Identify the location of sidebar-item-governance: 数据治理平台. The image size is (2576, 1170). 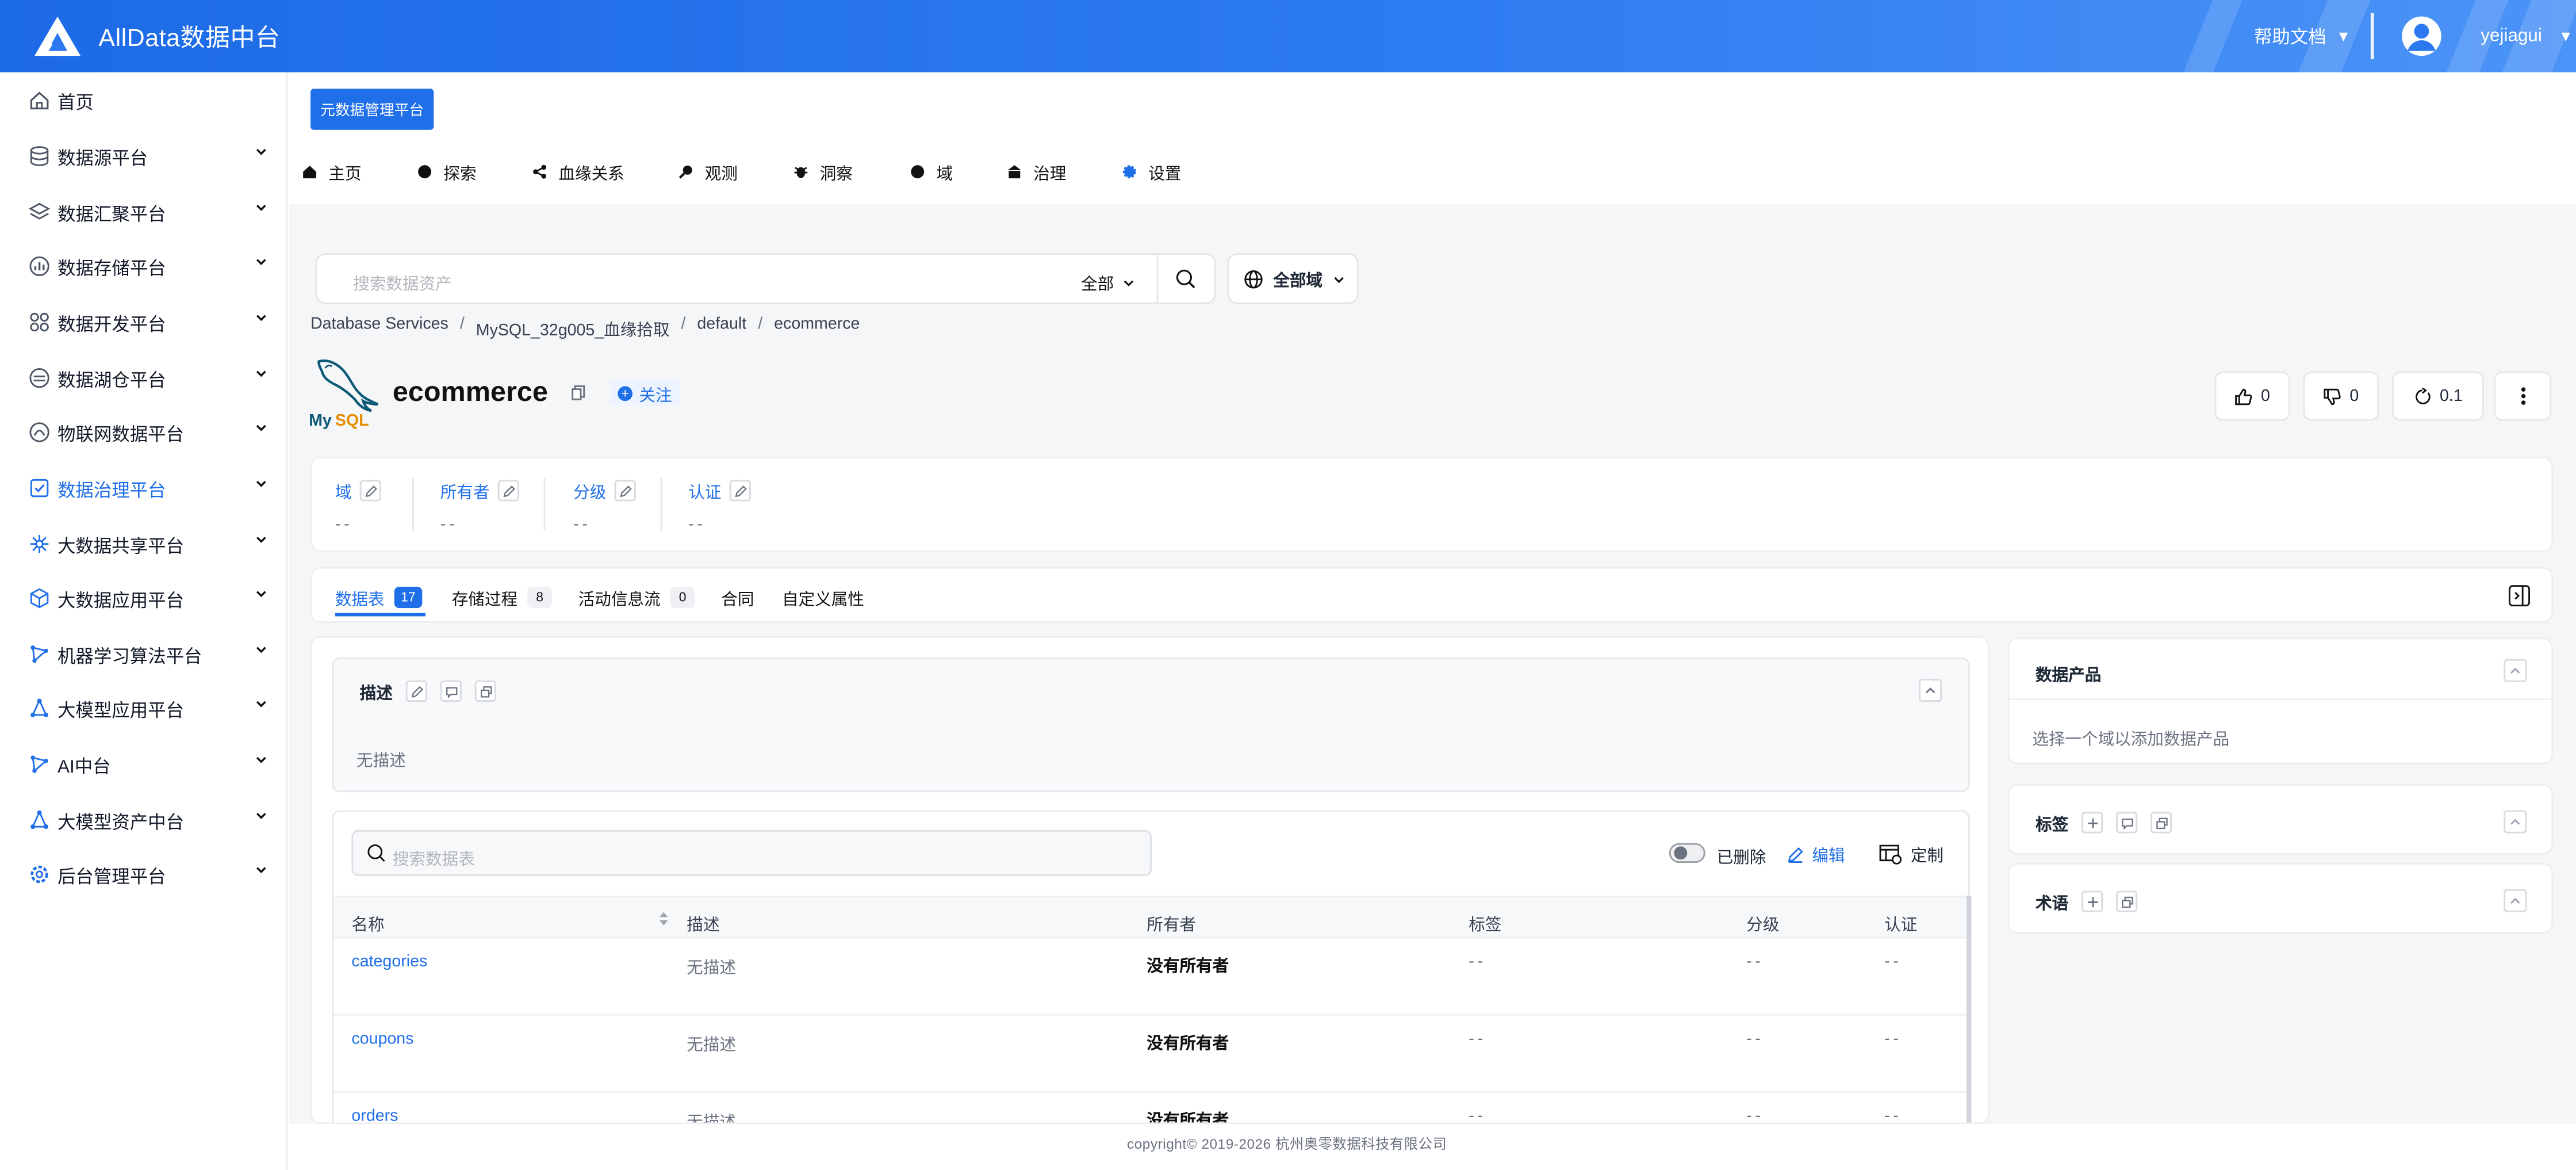
(144, 488).